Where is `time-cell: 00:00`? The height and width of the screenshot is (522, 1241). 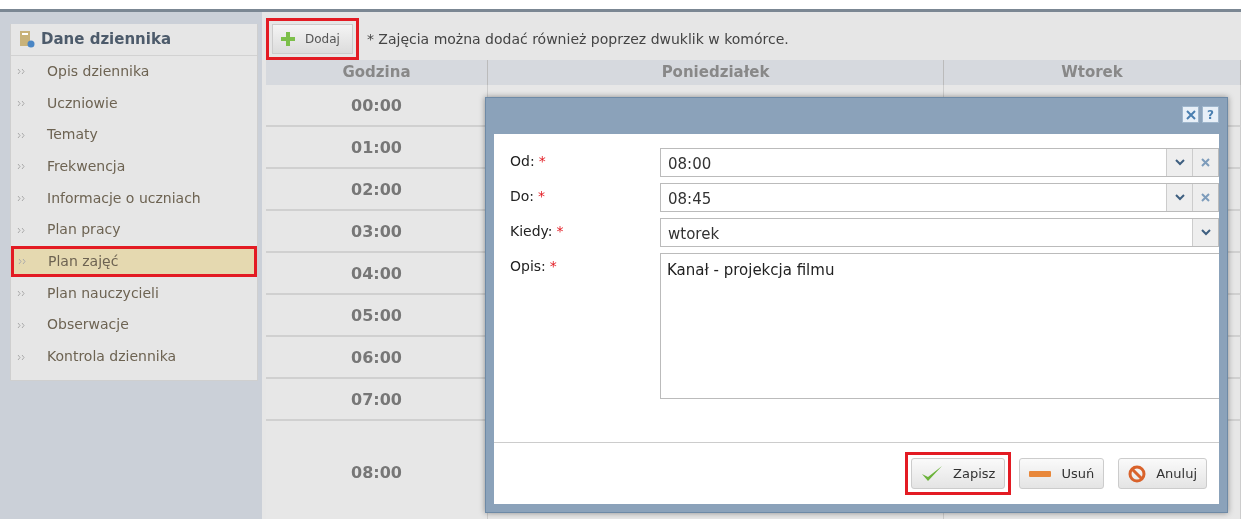
time-cell: 00:00 is located at coordinates (377, 106).